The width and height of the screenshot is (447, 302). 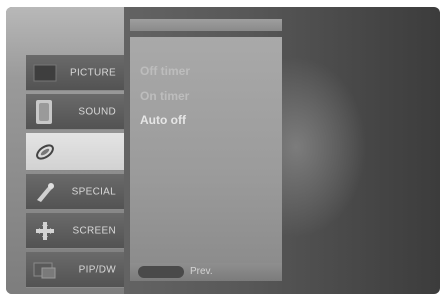 I want to click on sidebar-item-label: SOUND, so click(x=97, y=111).